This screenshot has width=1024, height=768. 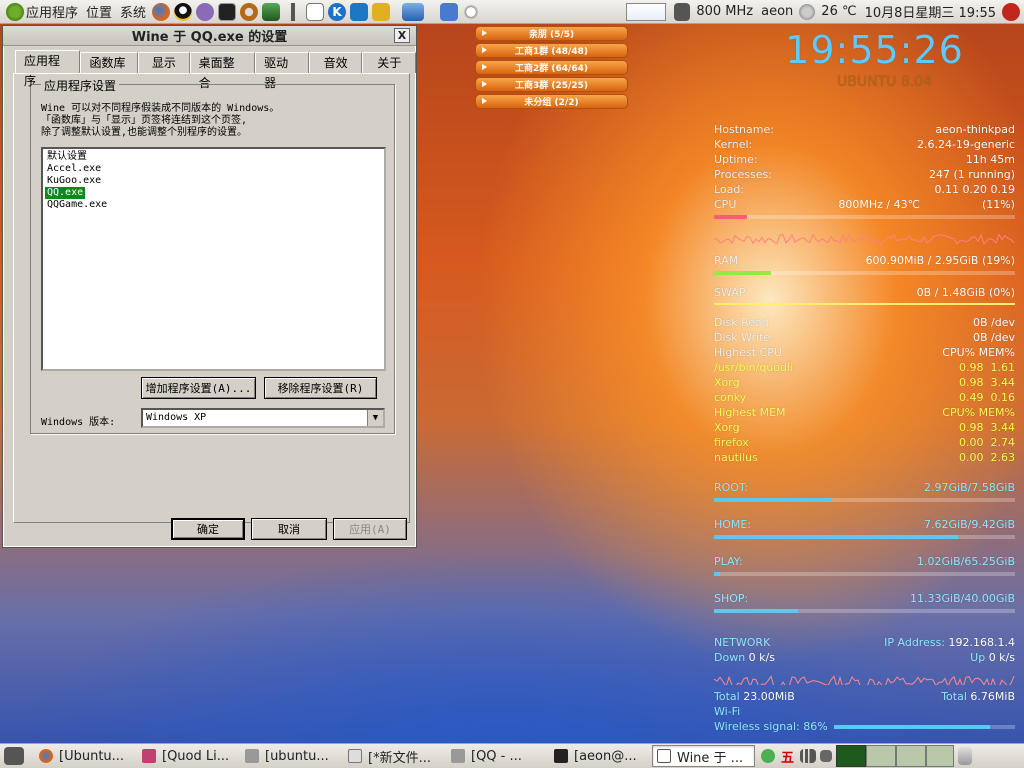 What do you see at coordinates (874, 50) in the screenshot?
I see `conky-clock: 19:55:26` at bounding box center [874, 50].